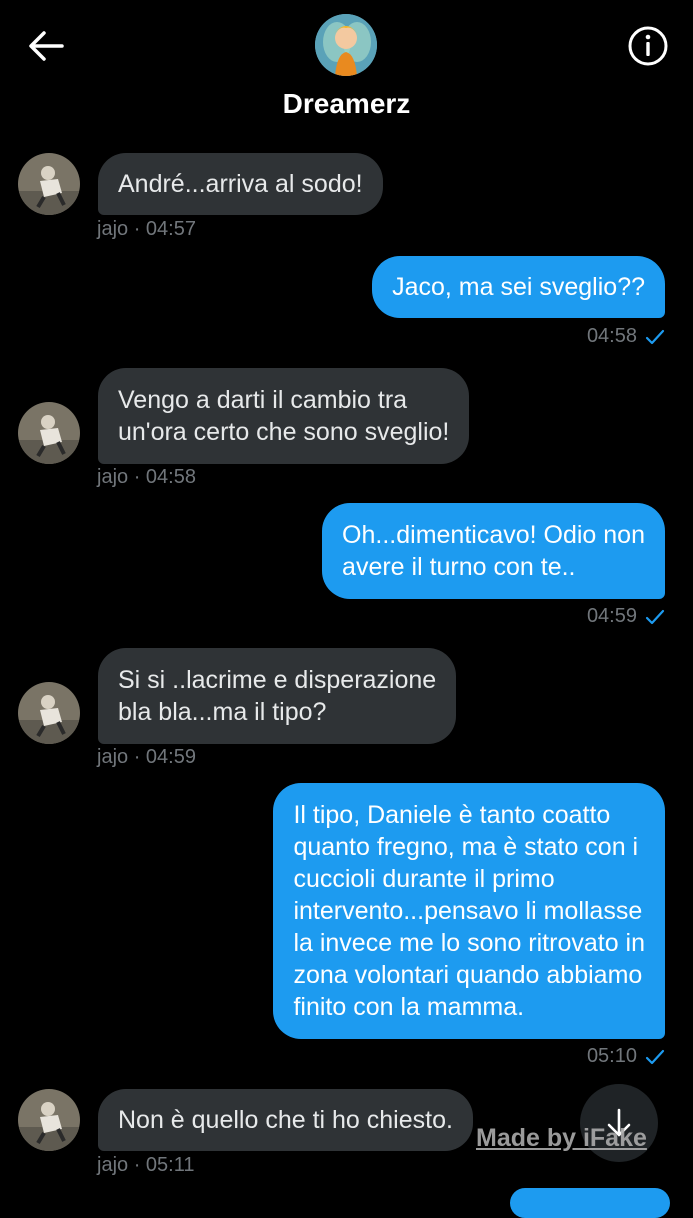 This screenshot has width=693, height=1218. I want to click on incoming-message-bubble: André...arriva al sodo!, so click(240, 184).